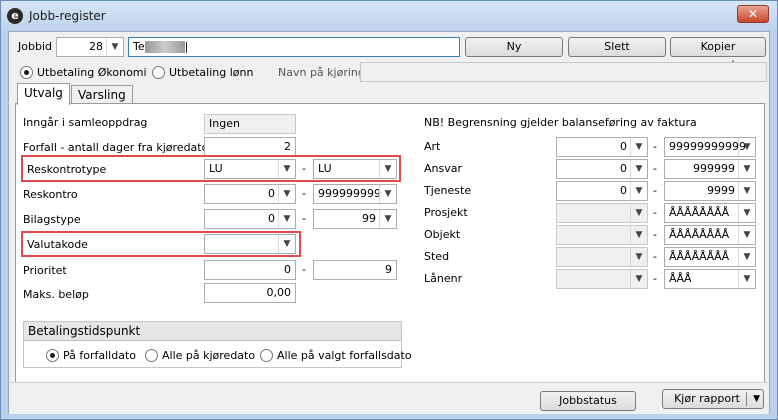 This screenshot has width=778, height=420. What do you see at coordinates (448, 190) in the screenshot?
I see `dimension-label: Tjeneste` at bounding box center [448, 190].